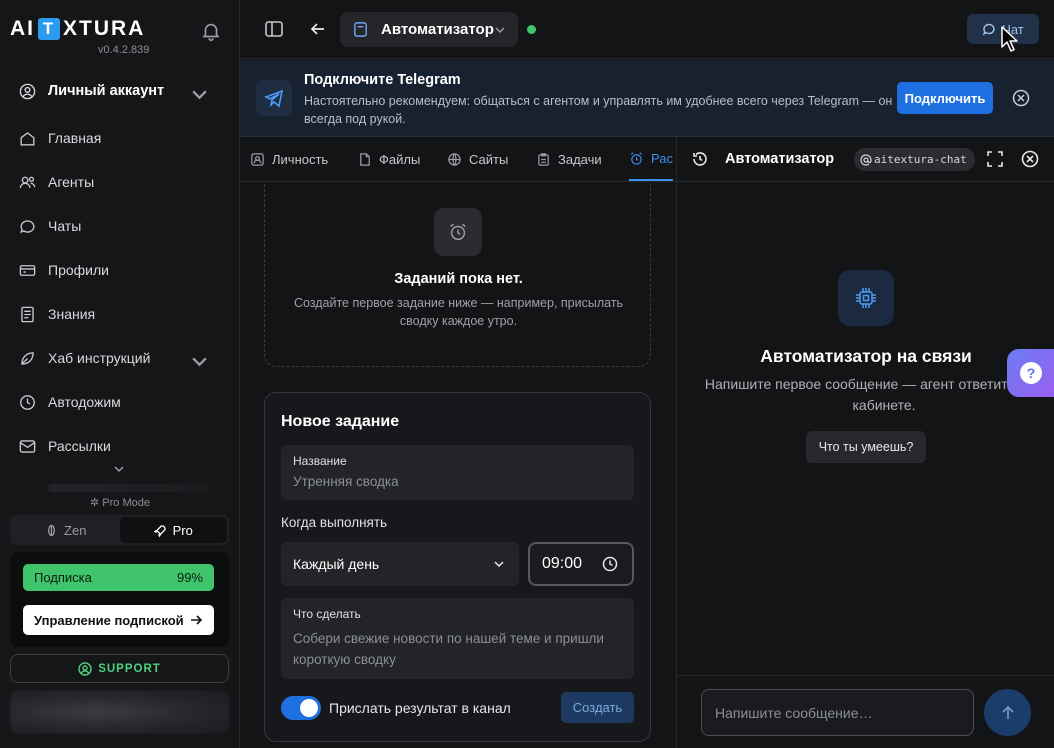 The image size is (1054, 748). I want to click on at-icon, so click(866, 159).